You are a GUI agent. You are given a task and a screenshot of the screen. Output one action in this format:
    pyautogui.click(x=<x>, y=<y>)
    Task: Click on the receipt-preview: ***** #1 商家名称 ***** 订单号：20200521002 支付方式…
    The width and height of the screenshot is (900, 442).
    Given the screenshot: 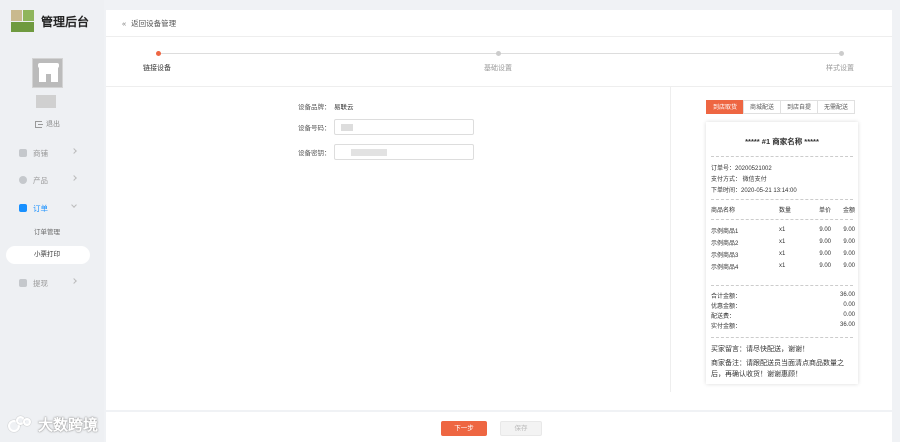 What is the action you would take?
    pyautogui.click(x=782, y=253)
    